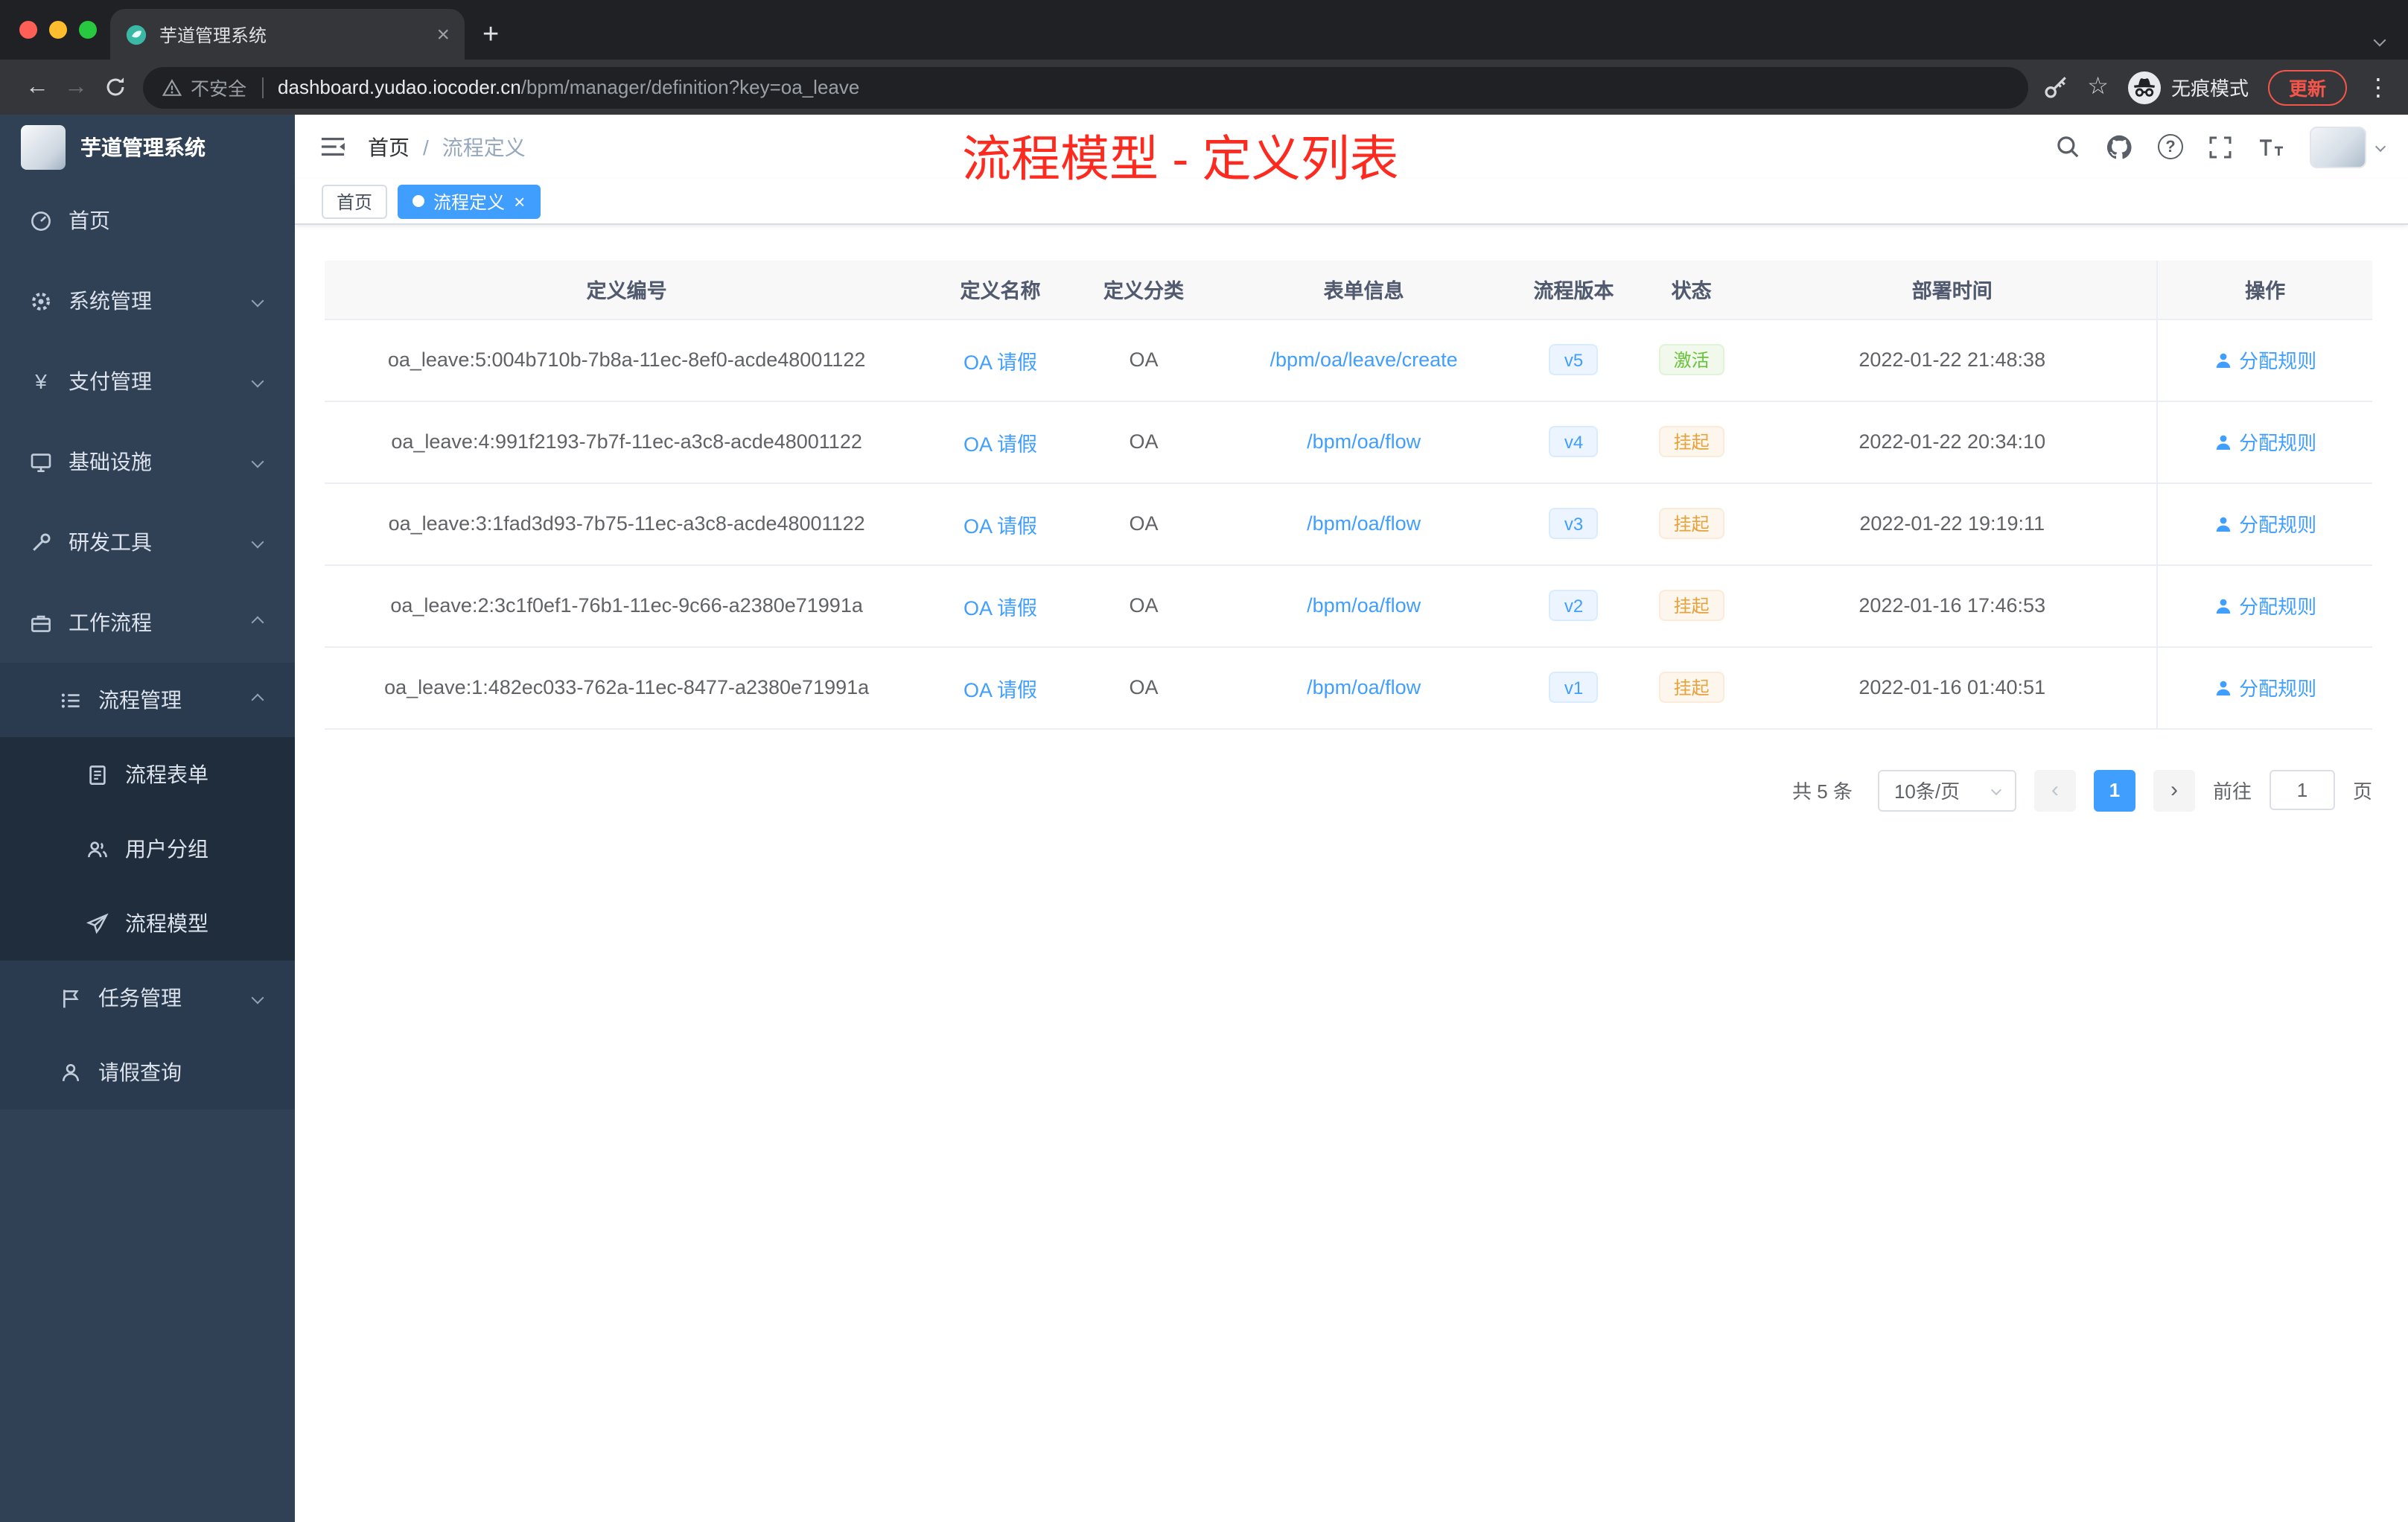  What do you see at coordinates (469, 201) in the screenshot?
I see `tag-process-definition: 流程定义 ×` at bounding box center [469, 201].